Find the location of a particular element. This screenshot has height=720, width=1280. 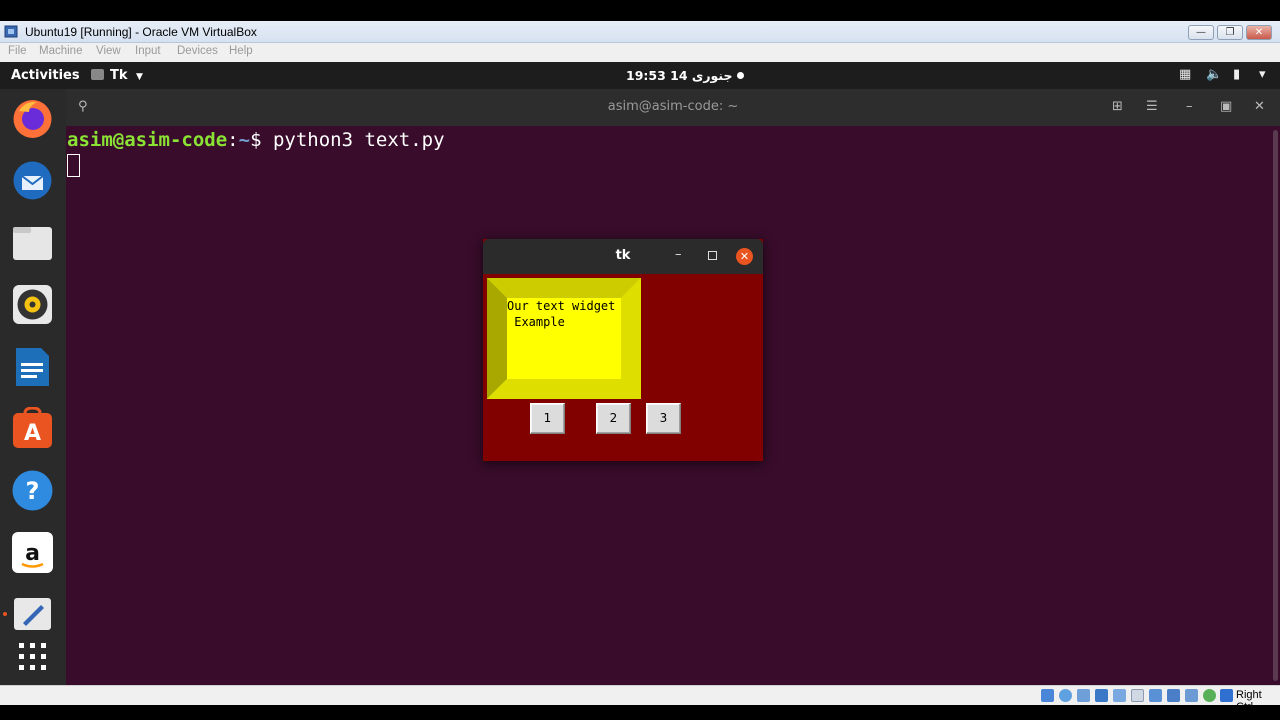

prompt-path: ~ is located at coordinates (244, 140).